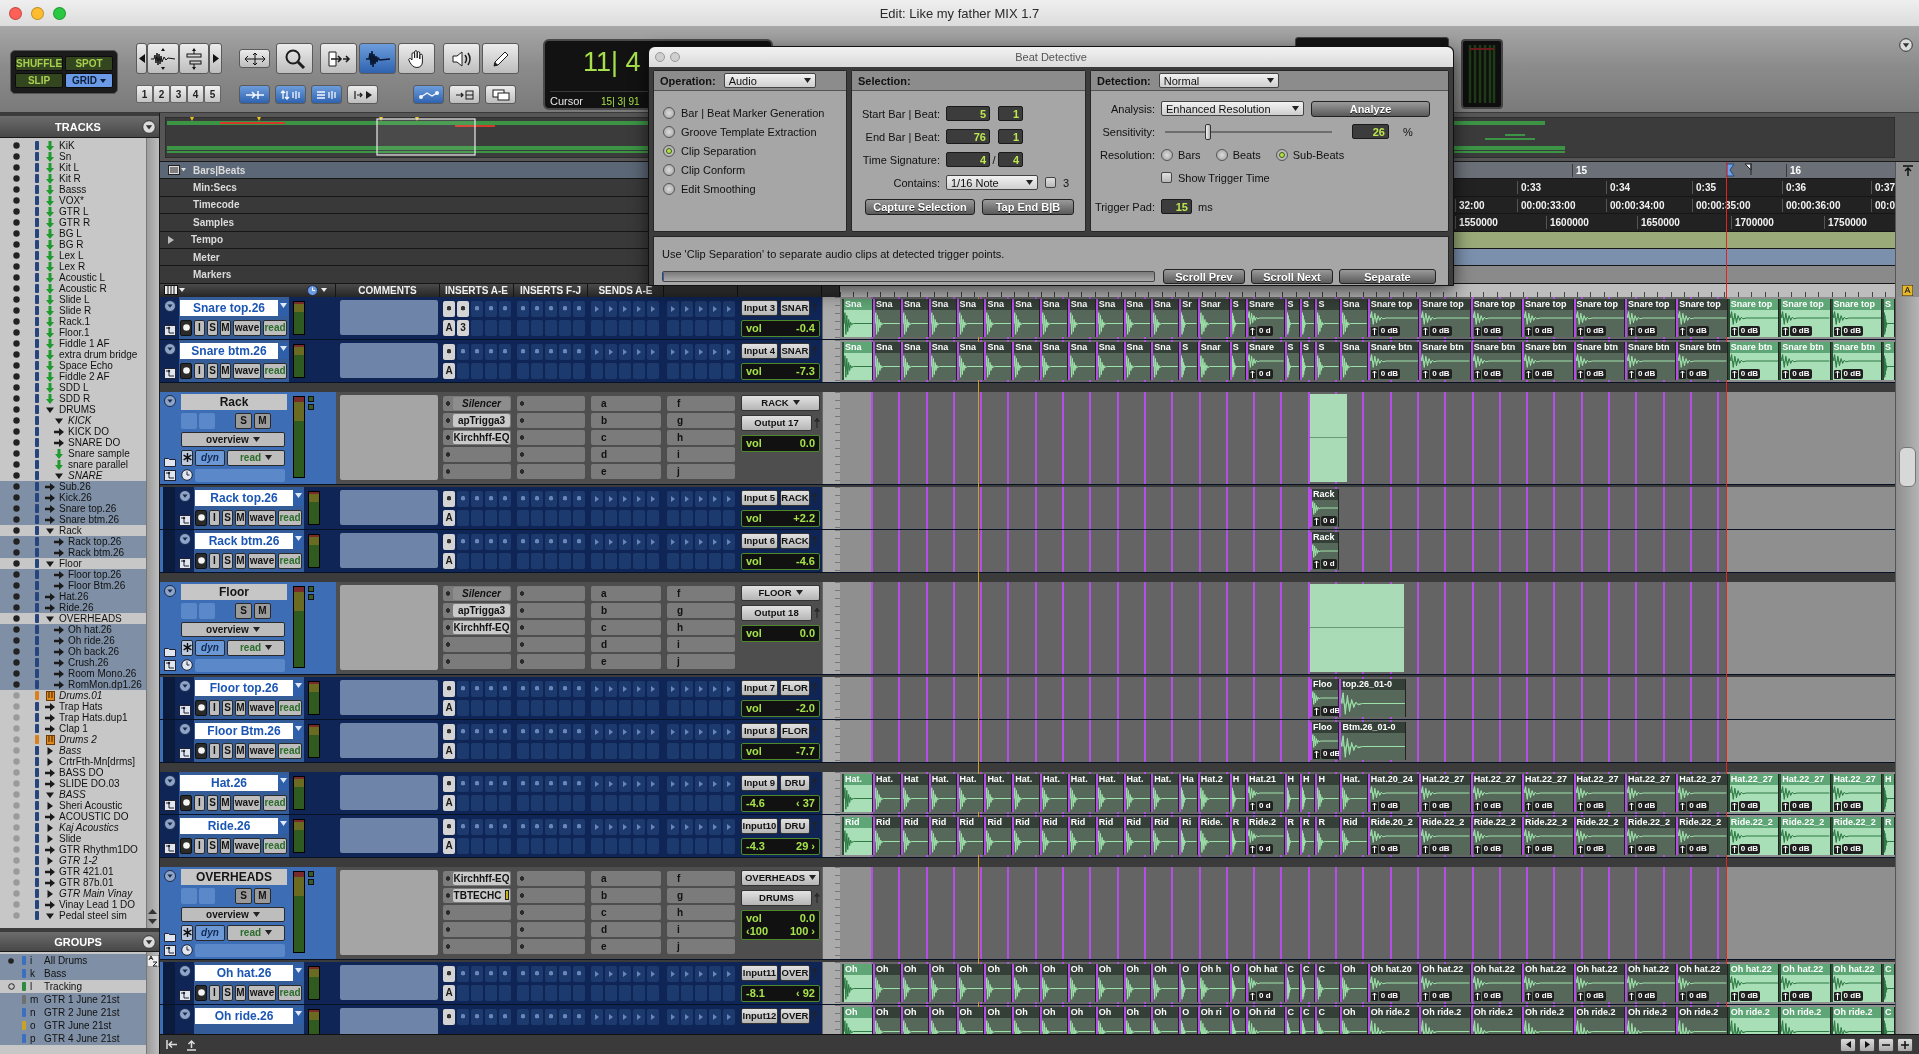 The width and height of the screenshot is (1919, 1054). Describe the element at coordinates (968, 113) in the screenshot. I see `bar-field: 5` at that location.